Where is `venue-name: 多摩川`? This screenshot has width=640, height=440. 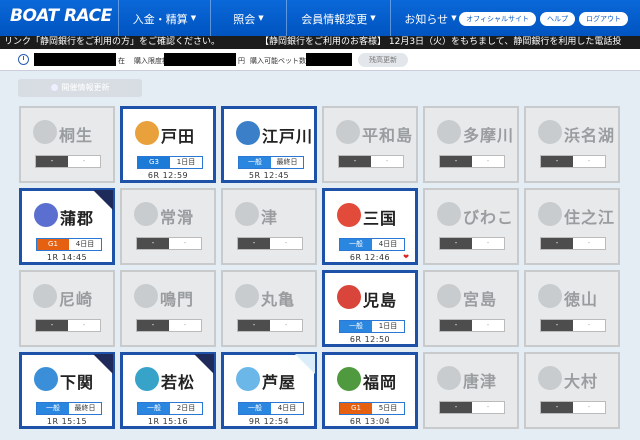
venue-name: 多摩川 is located at coordinates (489, 135).